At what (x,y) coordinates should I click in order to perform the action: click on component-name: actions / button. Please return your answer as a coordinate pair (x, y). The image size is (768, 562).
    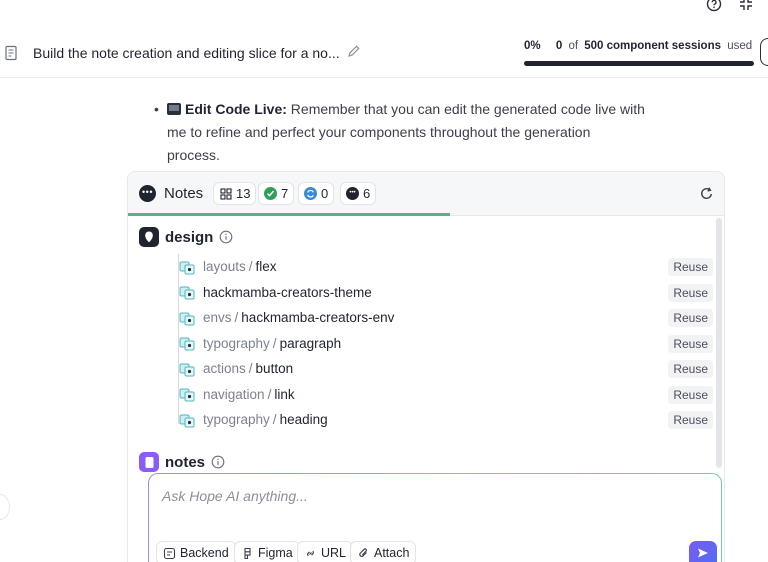
    Looking at the image, I should click on (248, 368).